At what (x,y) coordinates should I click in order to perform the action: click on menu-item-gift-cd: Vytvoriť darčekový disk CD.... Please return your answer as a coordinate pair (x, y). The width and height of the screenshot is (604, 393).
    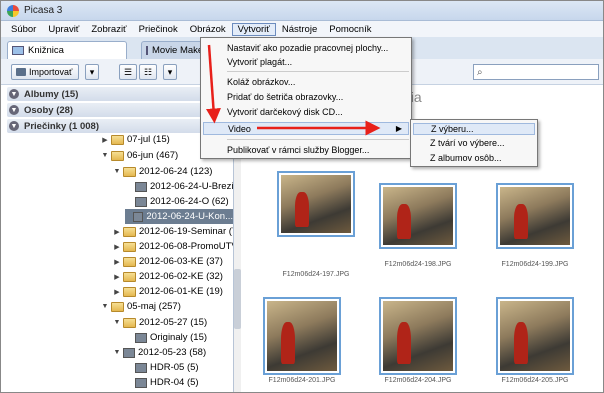
    Looking at the image, I should click on (285, 111).